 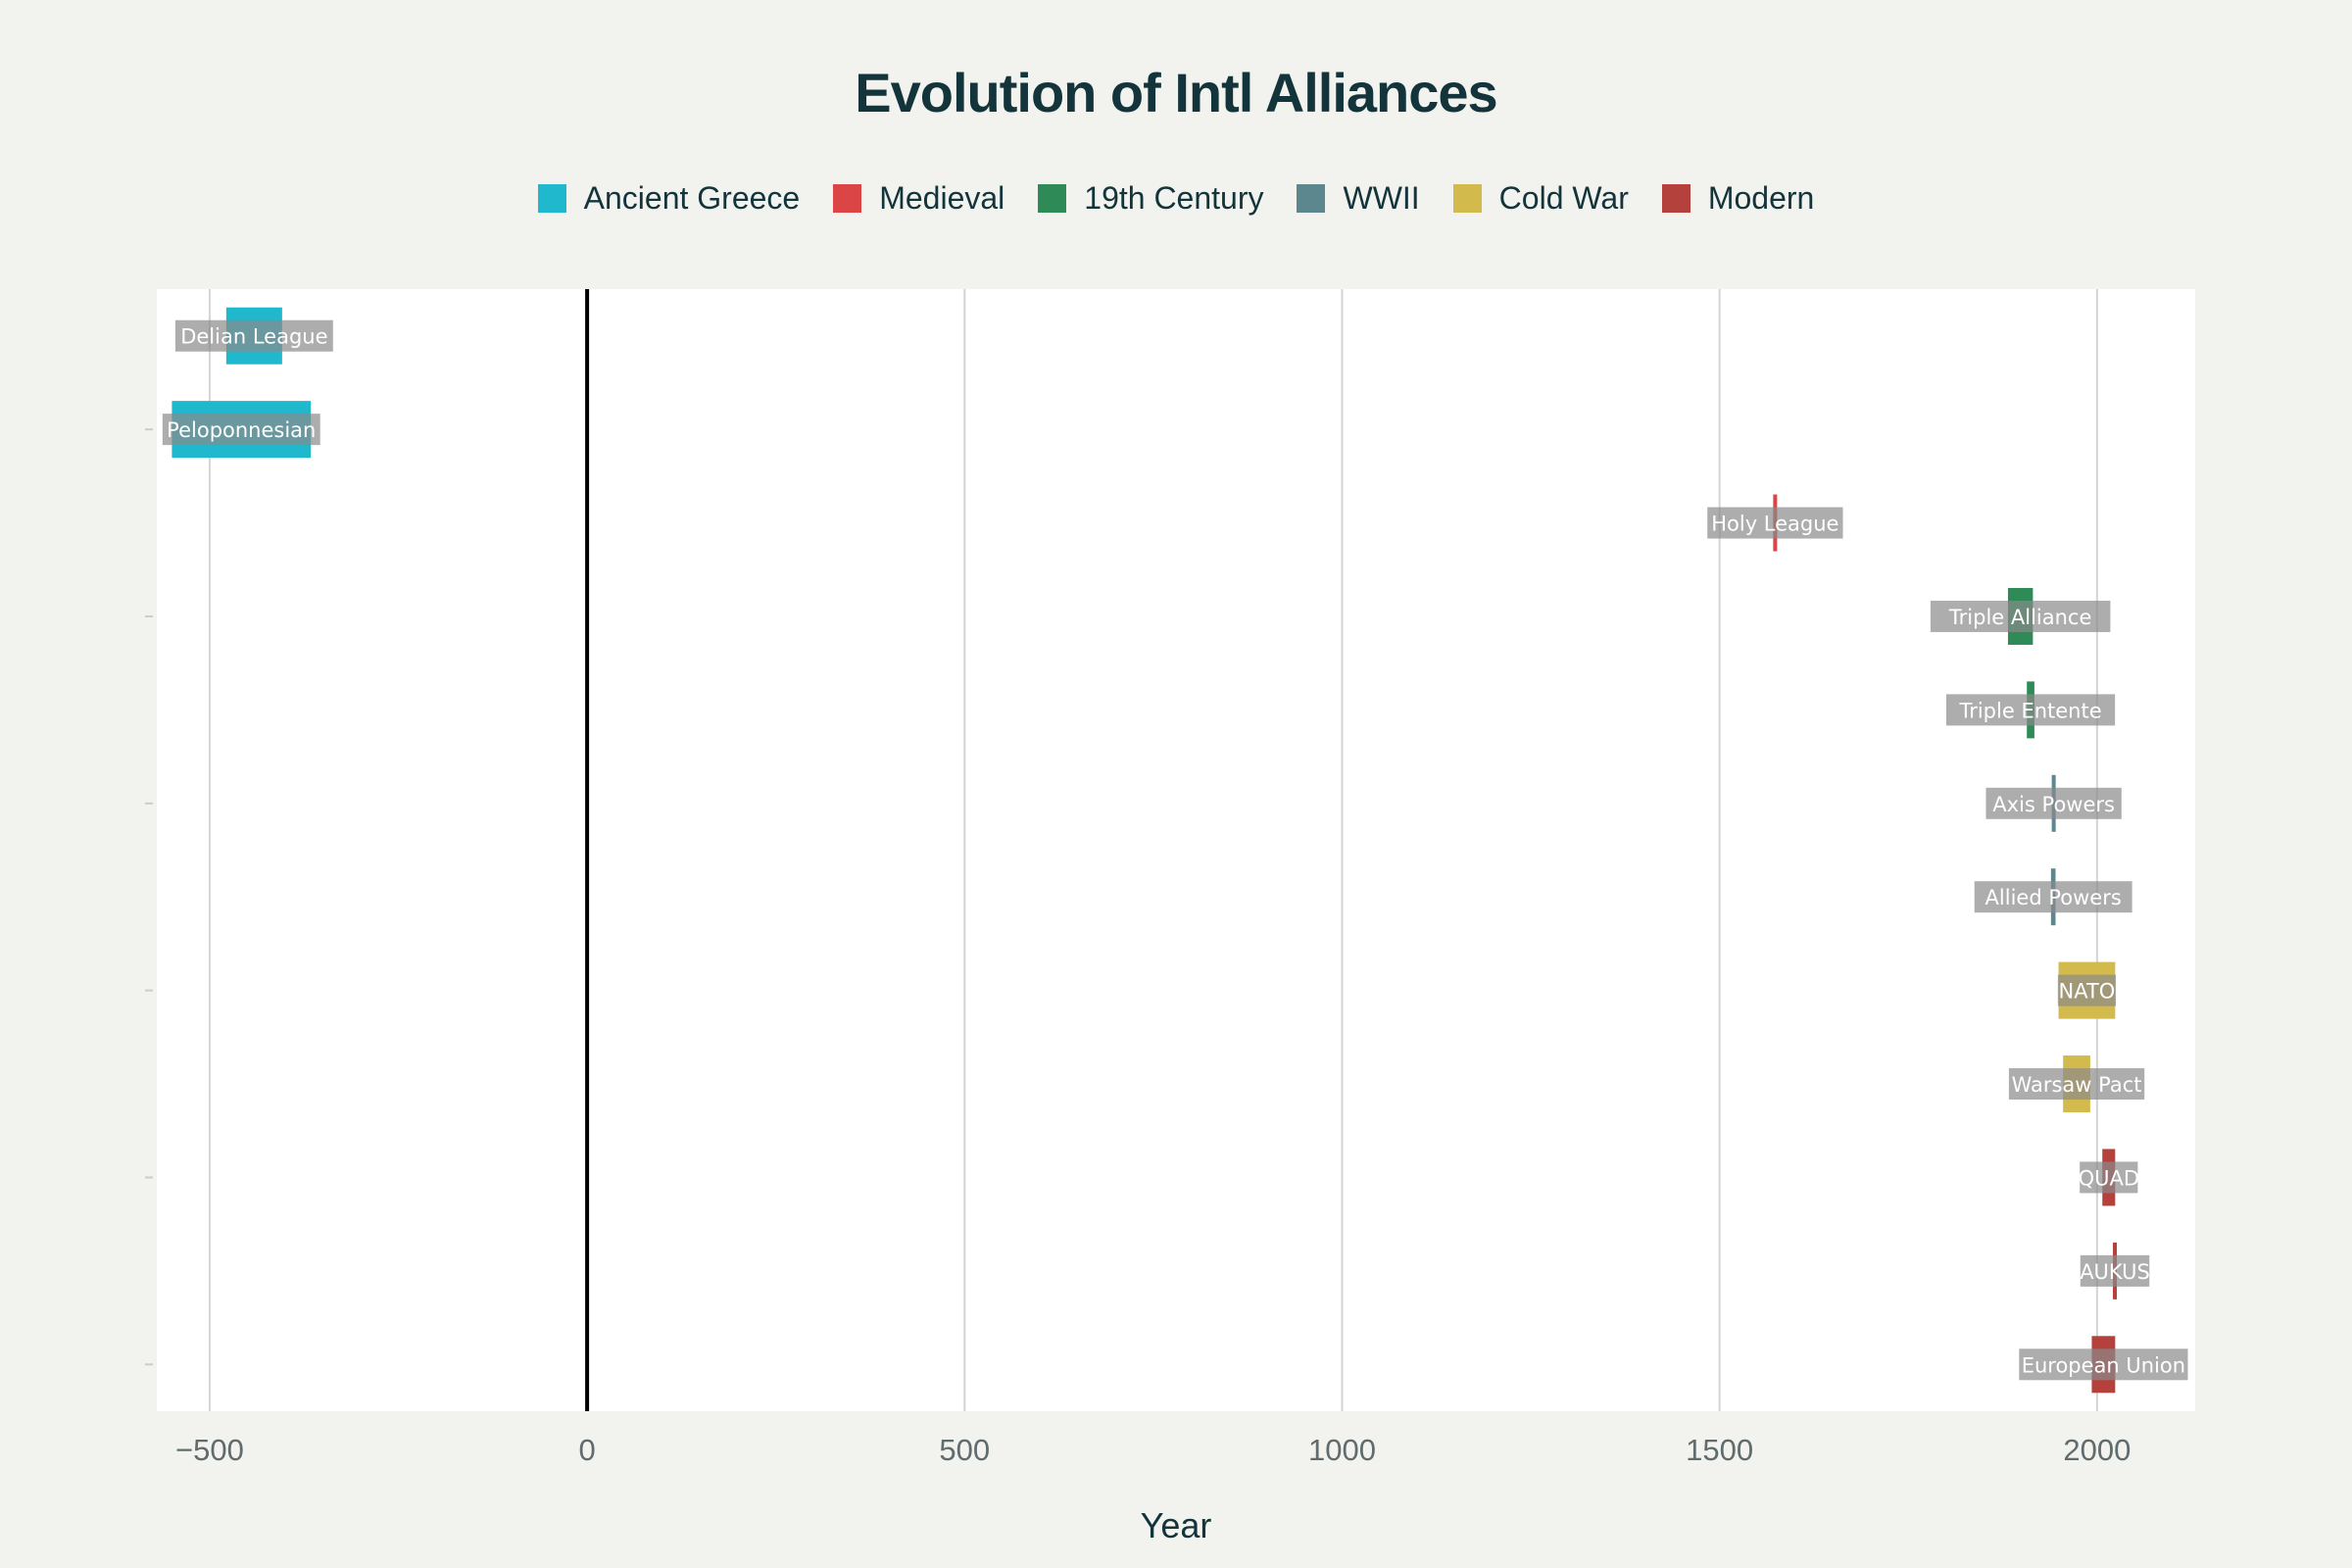 I want to click on bar-label: Warsaw Pact, so click(x=2077, y=1085).